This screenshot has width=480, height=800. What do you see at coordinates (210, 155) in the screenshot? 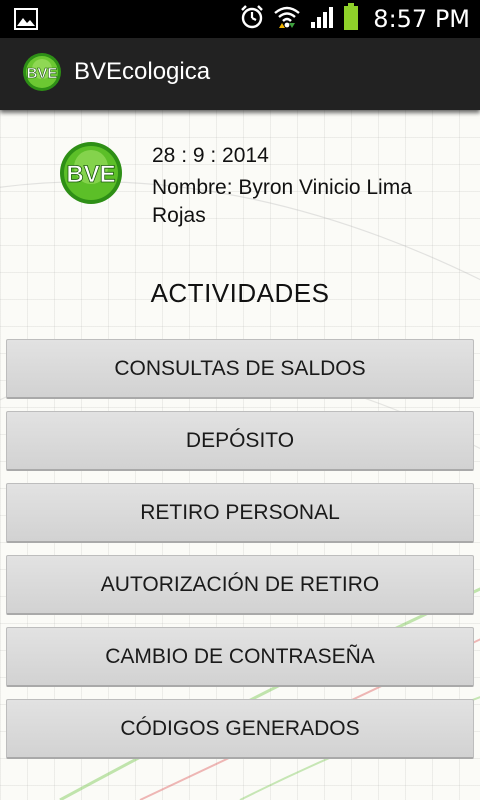
I see `date-label: 28 : 9 : 2014` at bounding box center [210, 155].